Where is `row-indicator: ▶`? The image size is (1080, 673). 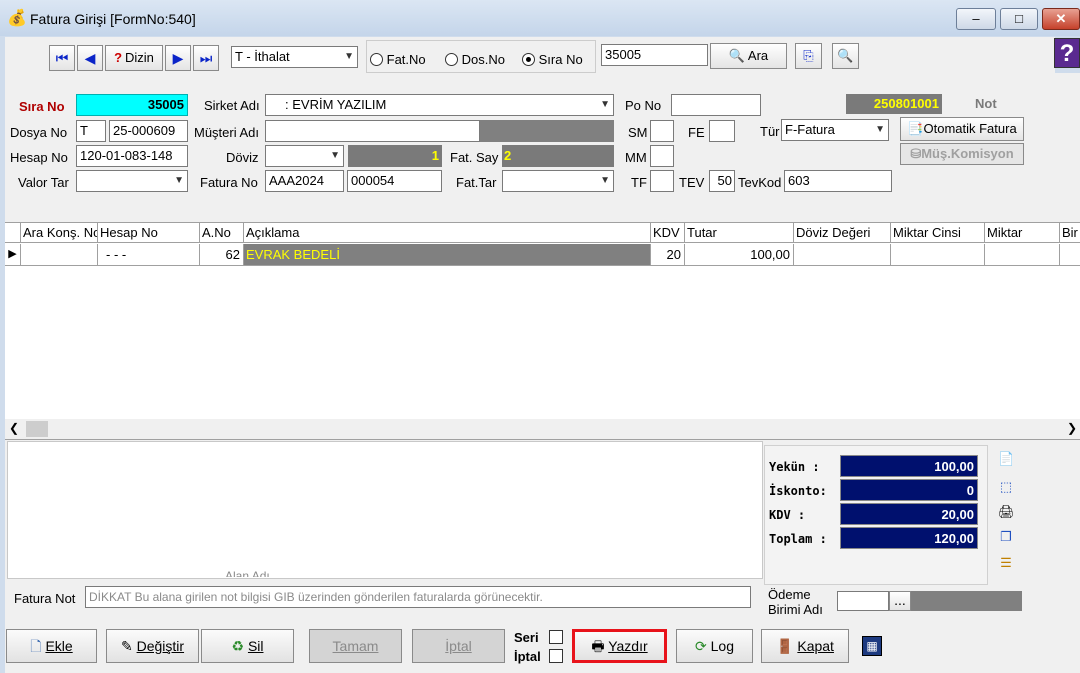 row-indicator: ▶ is located at coordinates (13, 255).